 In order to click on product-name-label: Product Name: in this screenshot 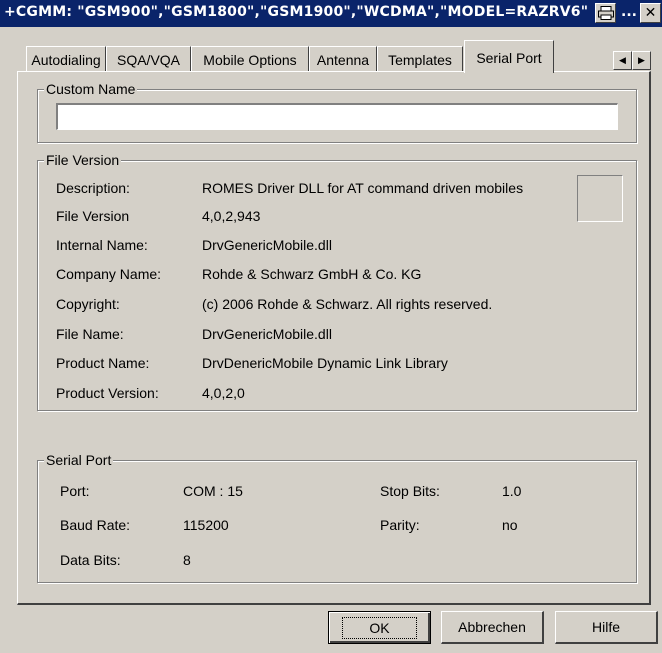, I will do `click(103, 363)`.